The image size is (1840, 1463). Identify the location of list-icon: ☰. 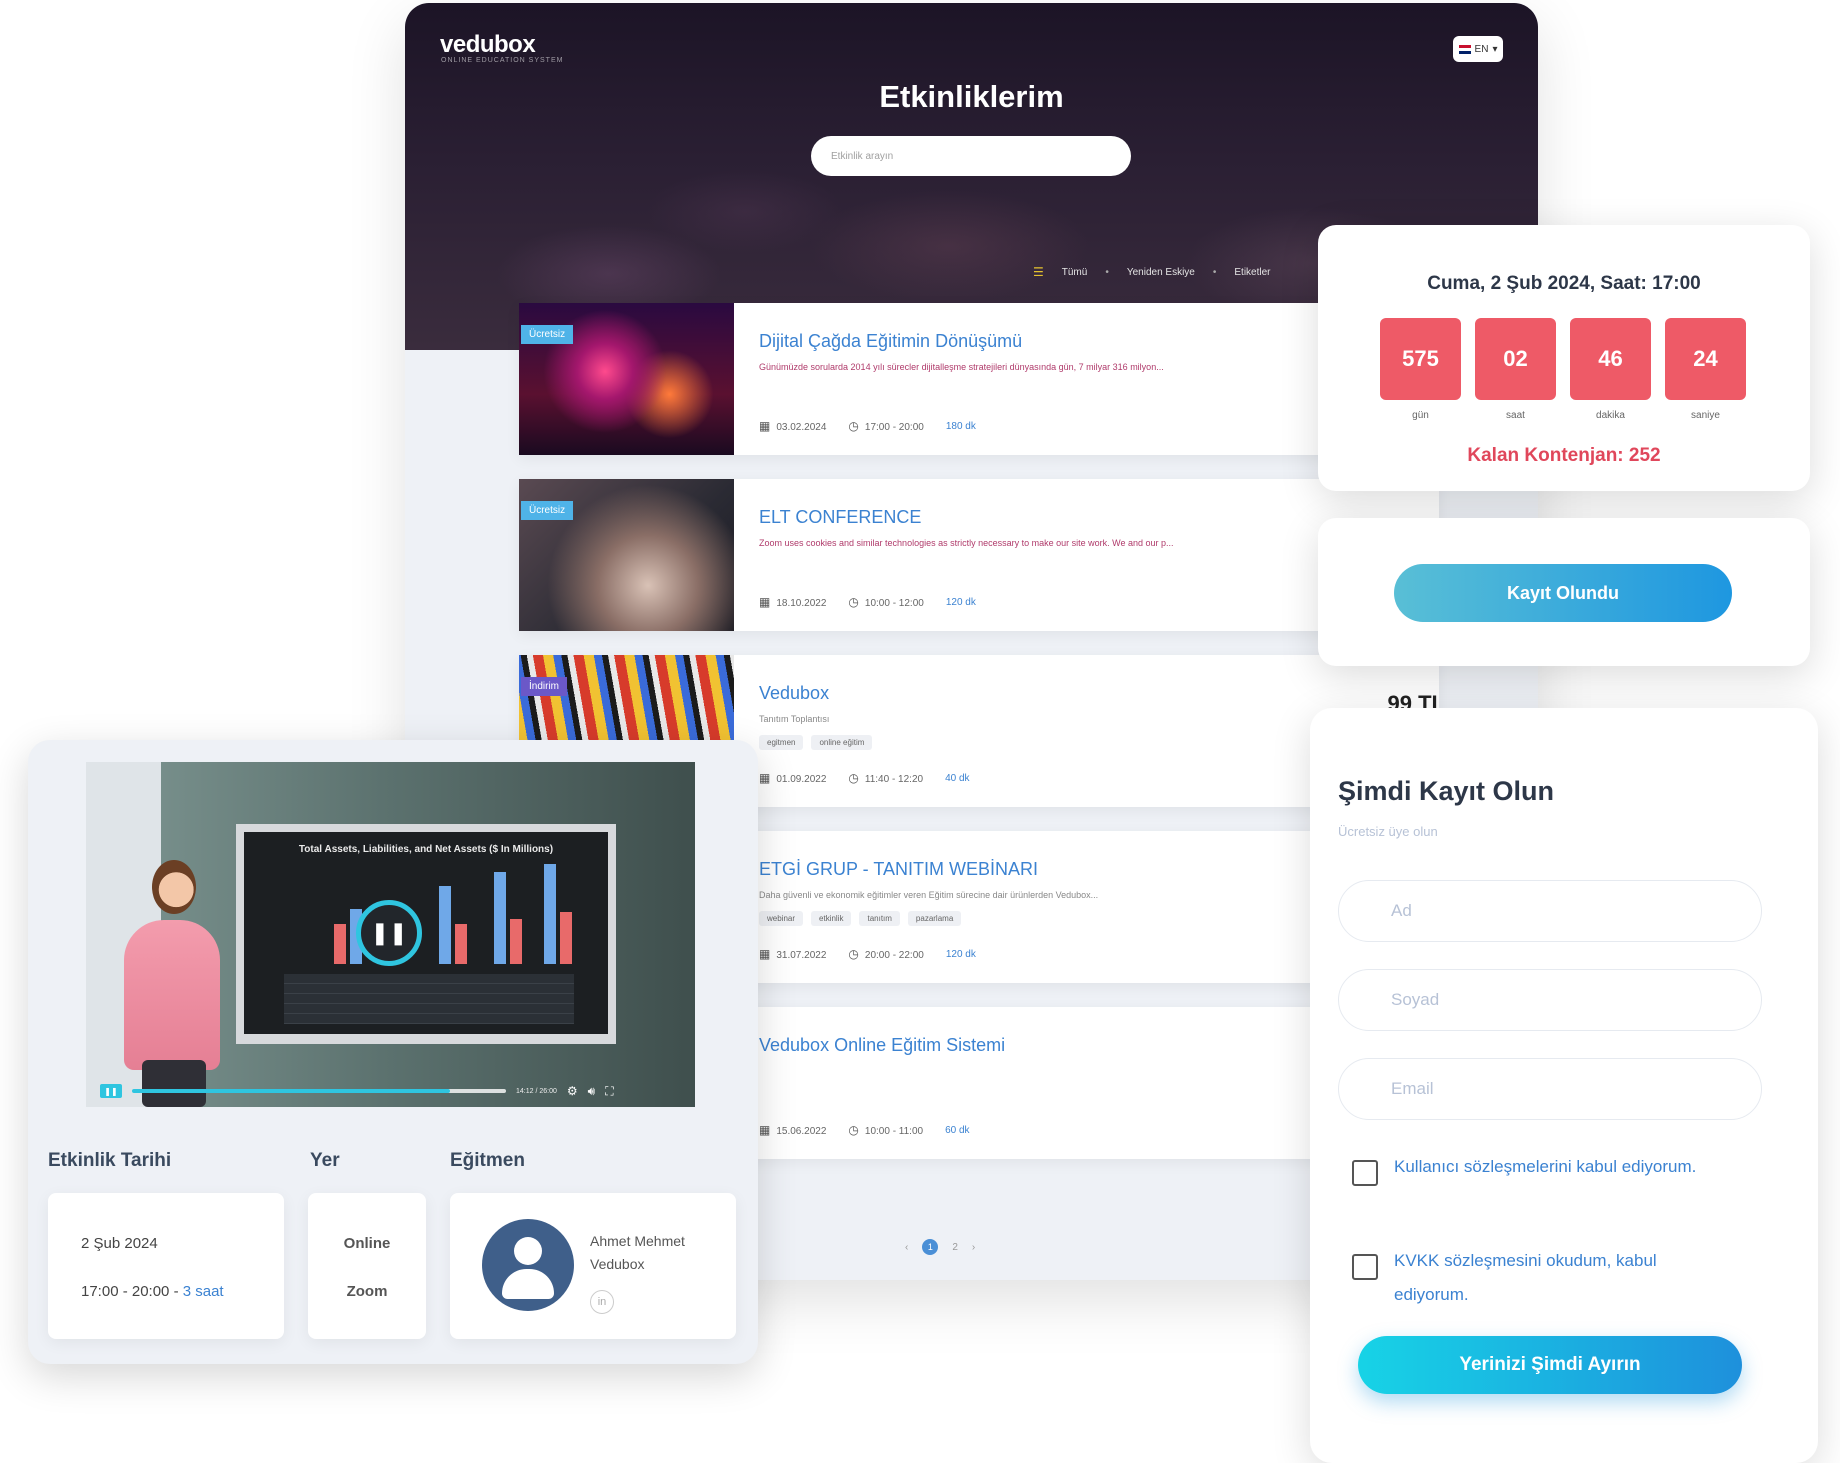
(1038, 272).